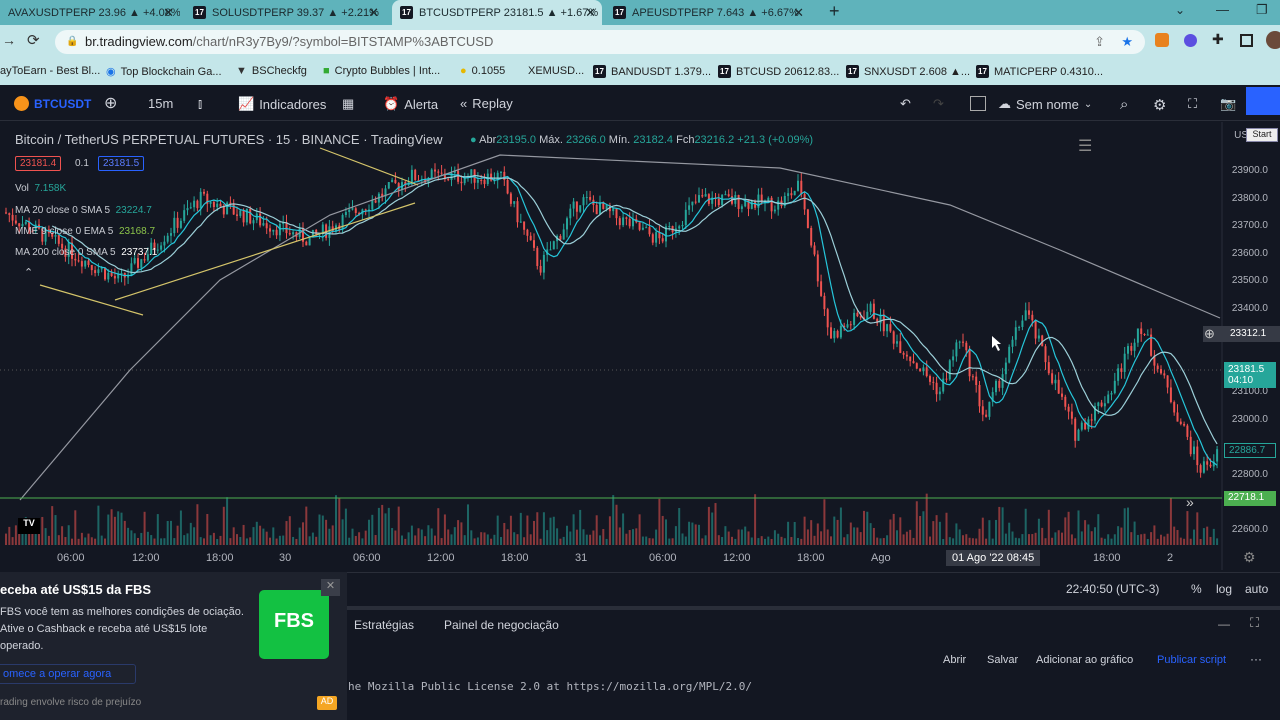 This screenshot has height=720, width=1280. I want to click on layout-square-icon, so click(978, 103).